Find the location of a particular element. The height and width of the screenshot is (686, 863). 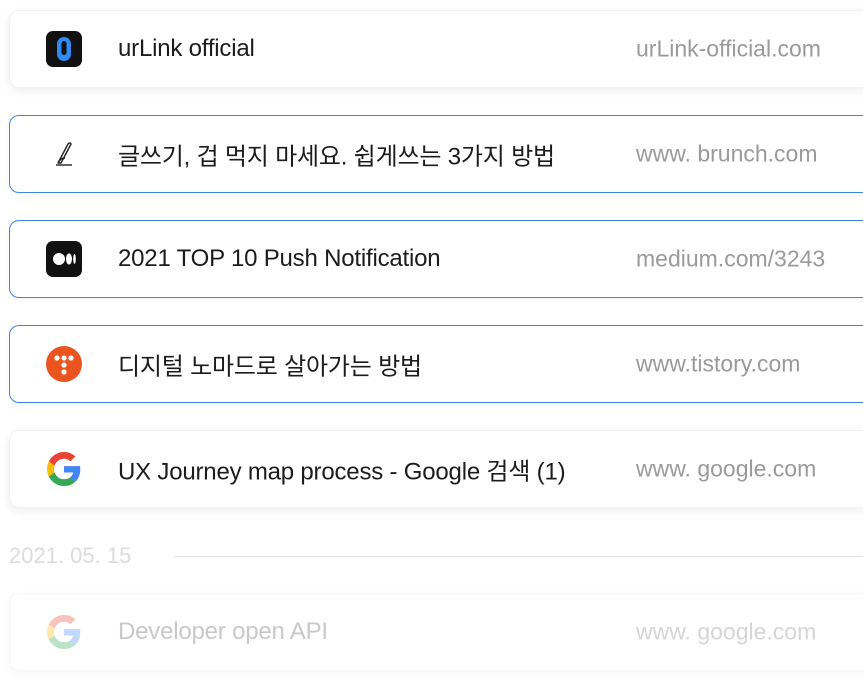

link-card: Developer open API www. google.com is located at coordinates (436, 632).